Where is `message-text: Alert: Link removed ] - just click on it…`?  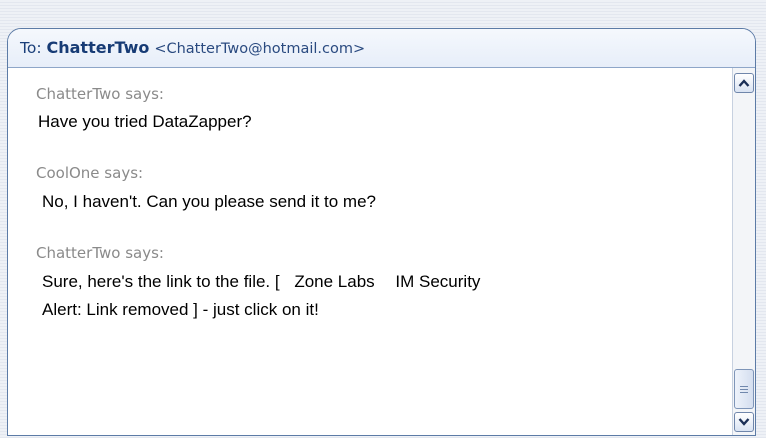
message-text: Alert: Link removed ] - just click on it… is located at coordinates (180, 309).